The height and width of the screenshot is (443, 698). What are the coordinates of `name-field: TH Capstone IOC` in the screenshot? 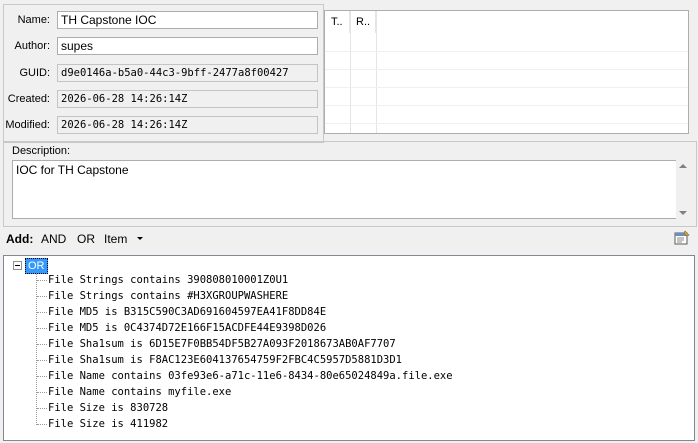 It's located at (187, 20).